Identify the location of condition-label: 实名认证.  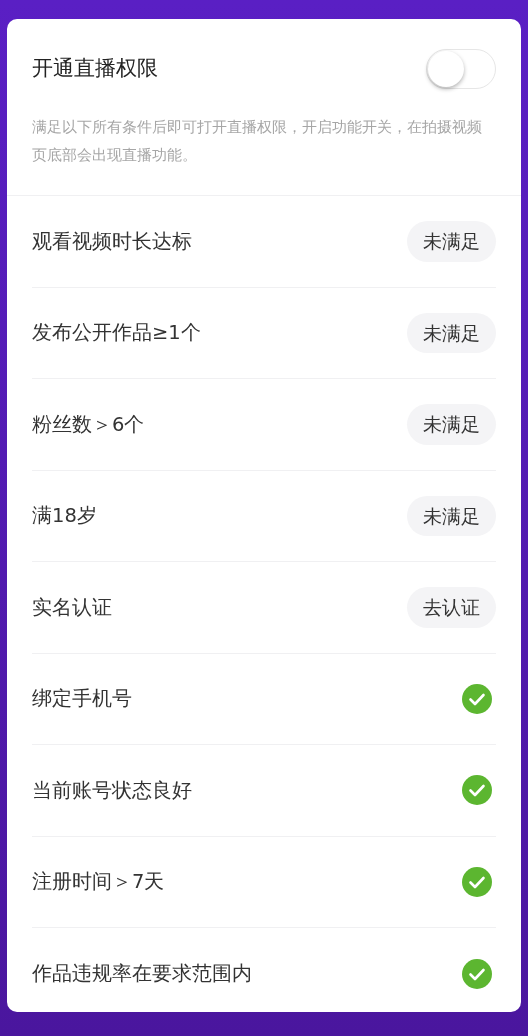
(72, 607).